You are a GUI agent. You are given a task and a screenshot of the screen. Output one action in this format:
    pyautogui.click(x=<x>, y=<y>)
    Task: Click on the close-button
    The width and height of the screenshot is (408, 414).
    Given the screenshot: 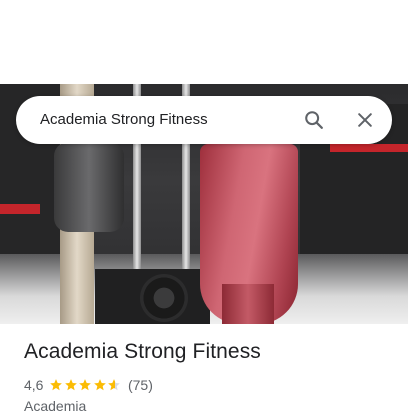 What is the action you would take?
    pyautogui.click(x=365, y=120)
    